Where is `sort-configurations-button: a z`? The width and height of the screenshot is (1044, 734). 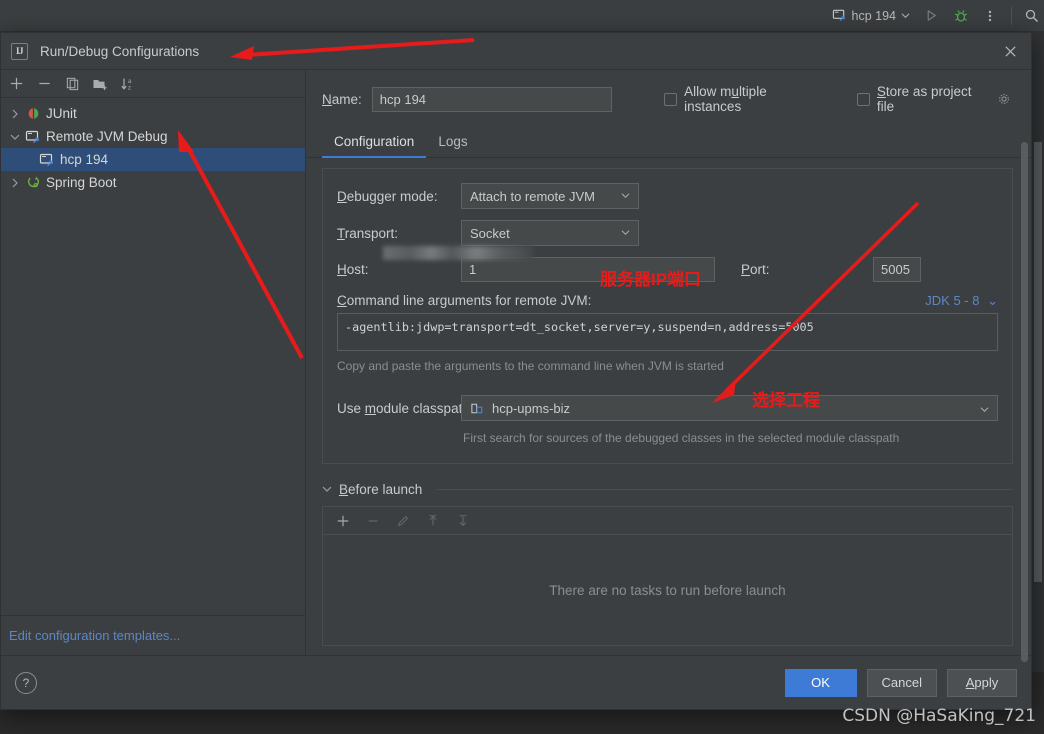 sort-configurations-button: a z is located at coordinates (128, 84).